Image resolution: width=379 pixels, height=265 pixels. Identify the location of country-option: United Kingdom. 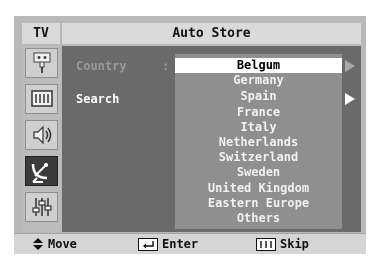
(258, 188).